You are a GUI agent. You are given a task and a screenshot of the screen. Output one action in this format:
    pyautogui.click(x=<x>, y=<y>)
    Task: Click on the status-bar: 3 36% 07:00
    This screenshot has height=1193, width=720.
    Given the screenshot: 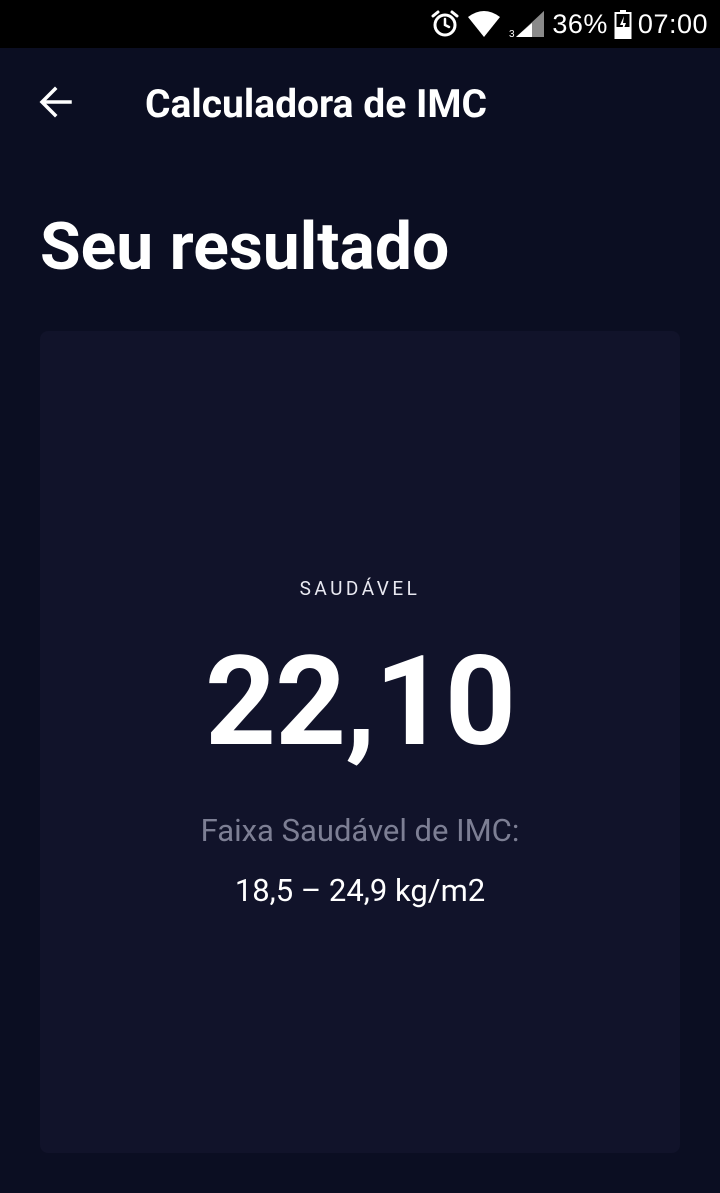 What is the action you would take?
    pyautogui.click(x=360, y=24)
    